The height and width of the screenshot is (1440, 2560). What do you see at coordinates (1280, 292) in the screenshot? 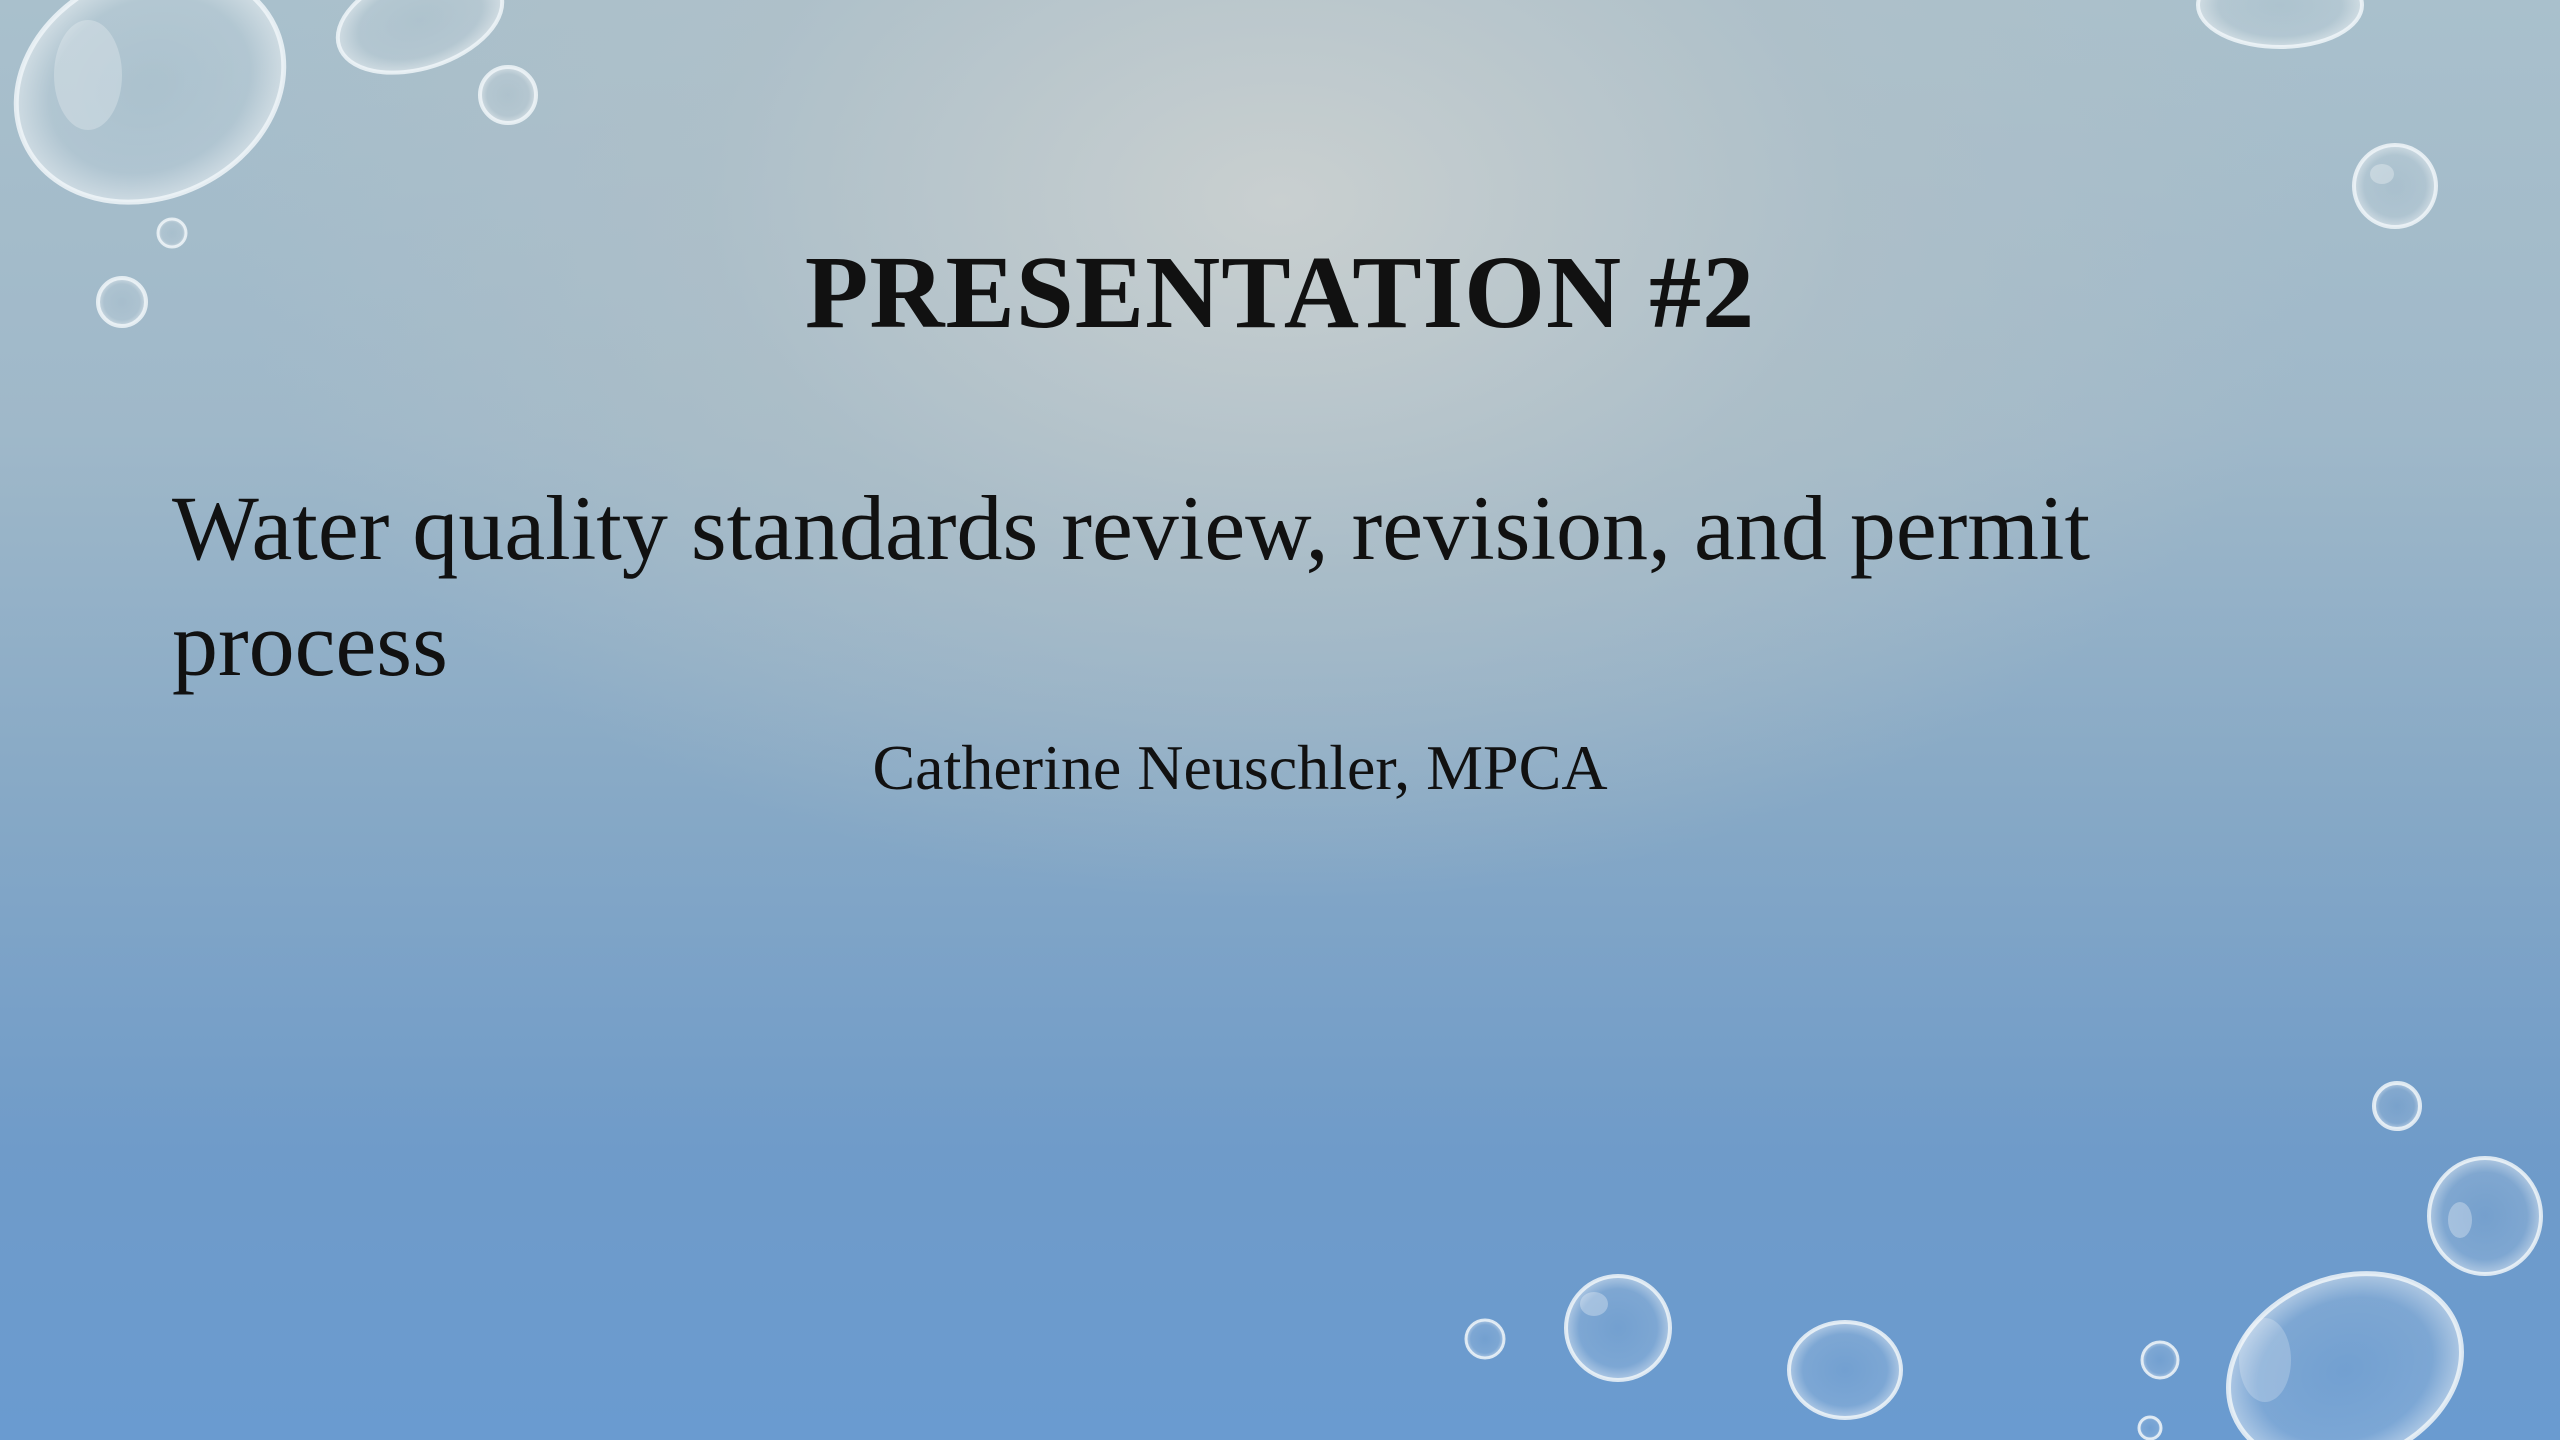
I see `slide-title: PRESENTATION #2` at bounding box center [1280, 292].